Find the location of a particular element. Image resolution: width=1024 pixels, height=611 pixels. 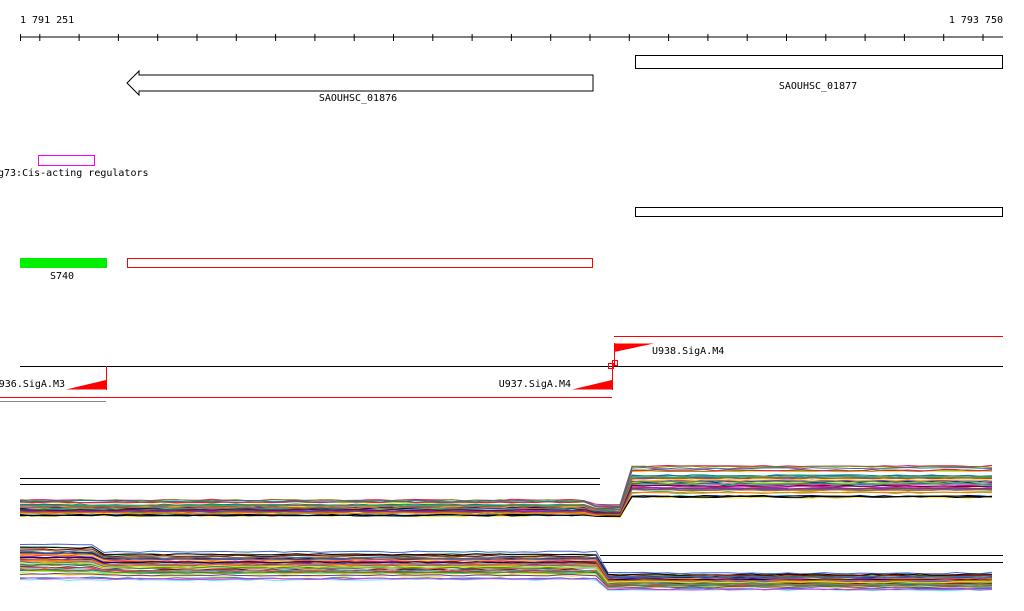

gene-saouhsc-01876: SAOUHSC_01876 is located at coordinates (360, 86).